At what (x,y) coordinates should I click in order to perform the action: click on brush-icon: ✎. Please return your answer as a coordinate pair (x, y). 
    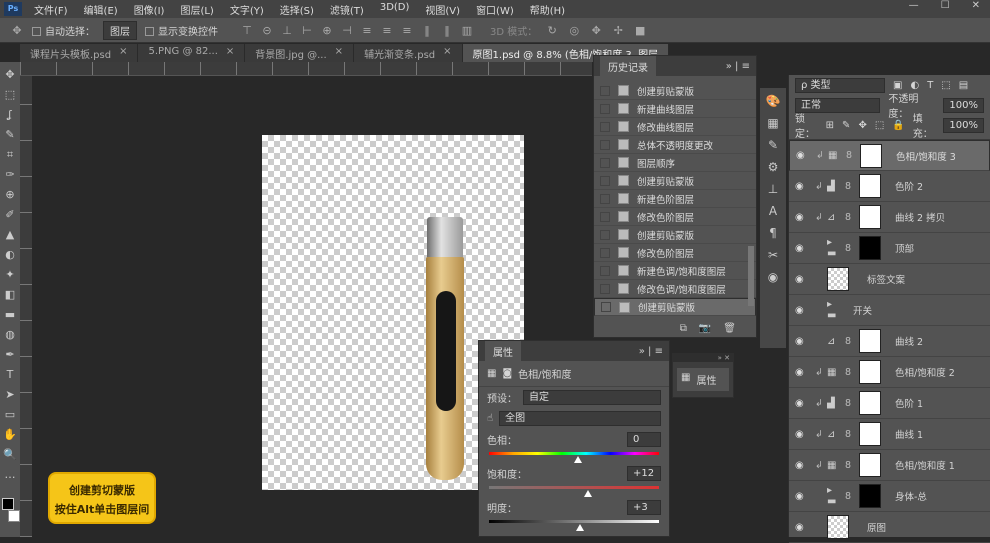
    Looking at the image, I should click on (773, 145).